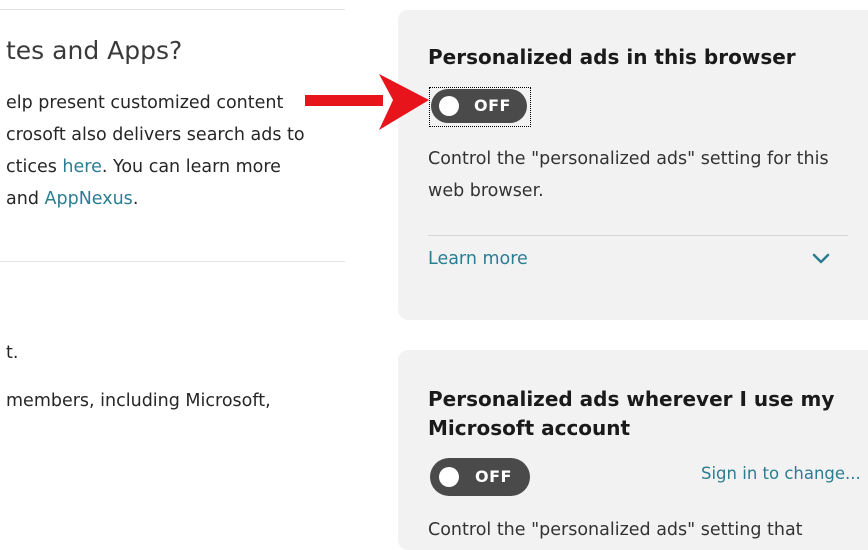 The height and width of the screenshot is (550, 868). What do you see at coordinates (172, 9) in the screenshot?
I see `top-divider` at bounding box center [172, 9].